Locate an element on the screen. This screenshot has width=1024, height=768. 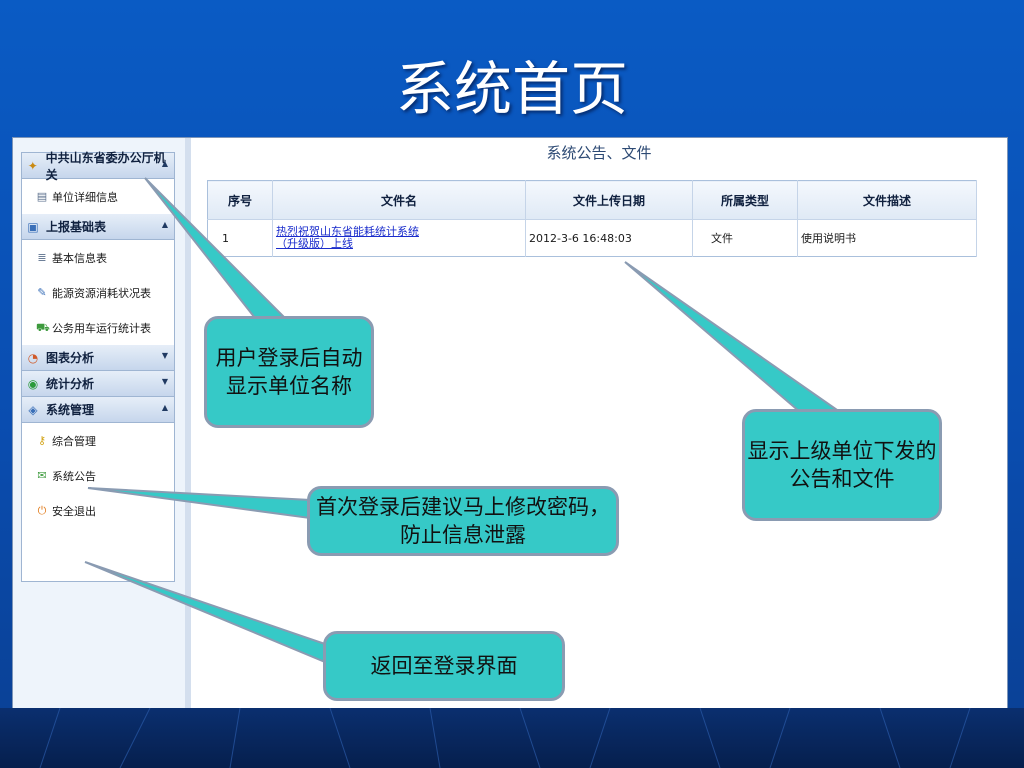
col-header-desc: 文件描述 is located at coordinates (887, 200).